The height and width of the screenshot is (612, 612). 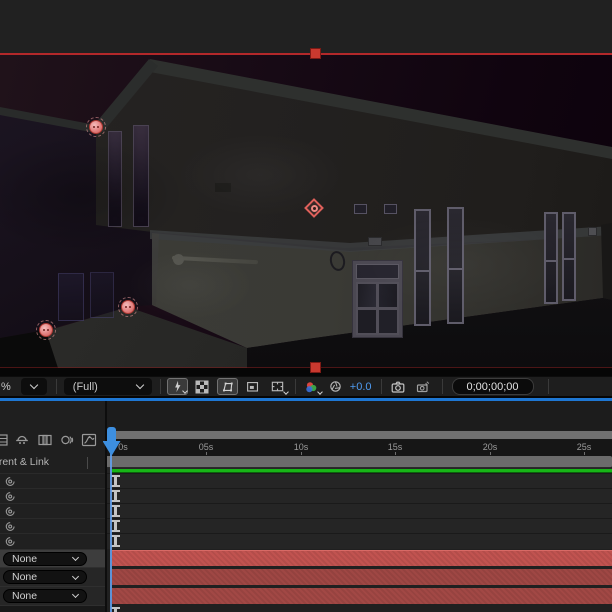 I want to click on effect-center-point, so click(x=315, y=209).